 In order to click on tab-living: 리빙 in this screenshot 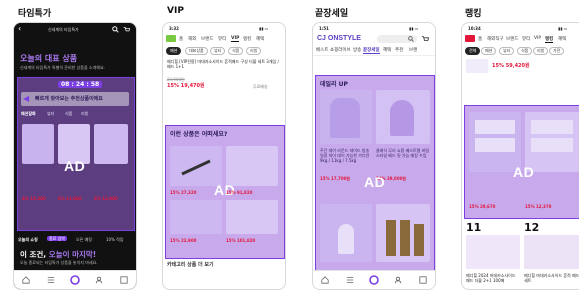, I will do `click(84, 113)`.